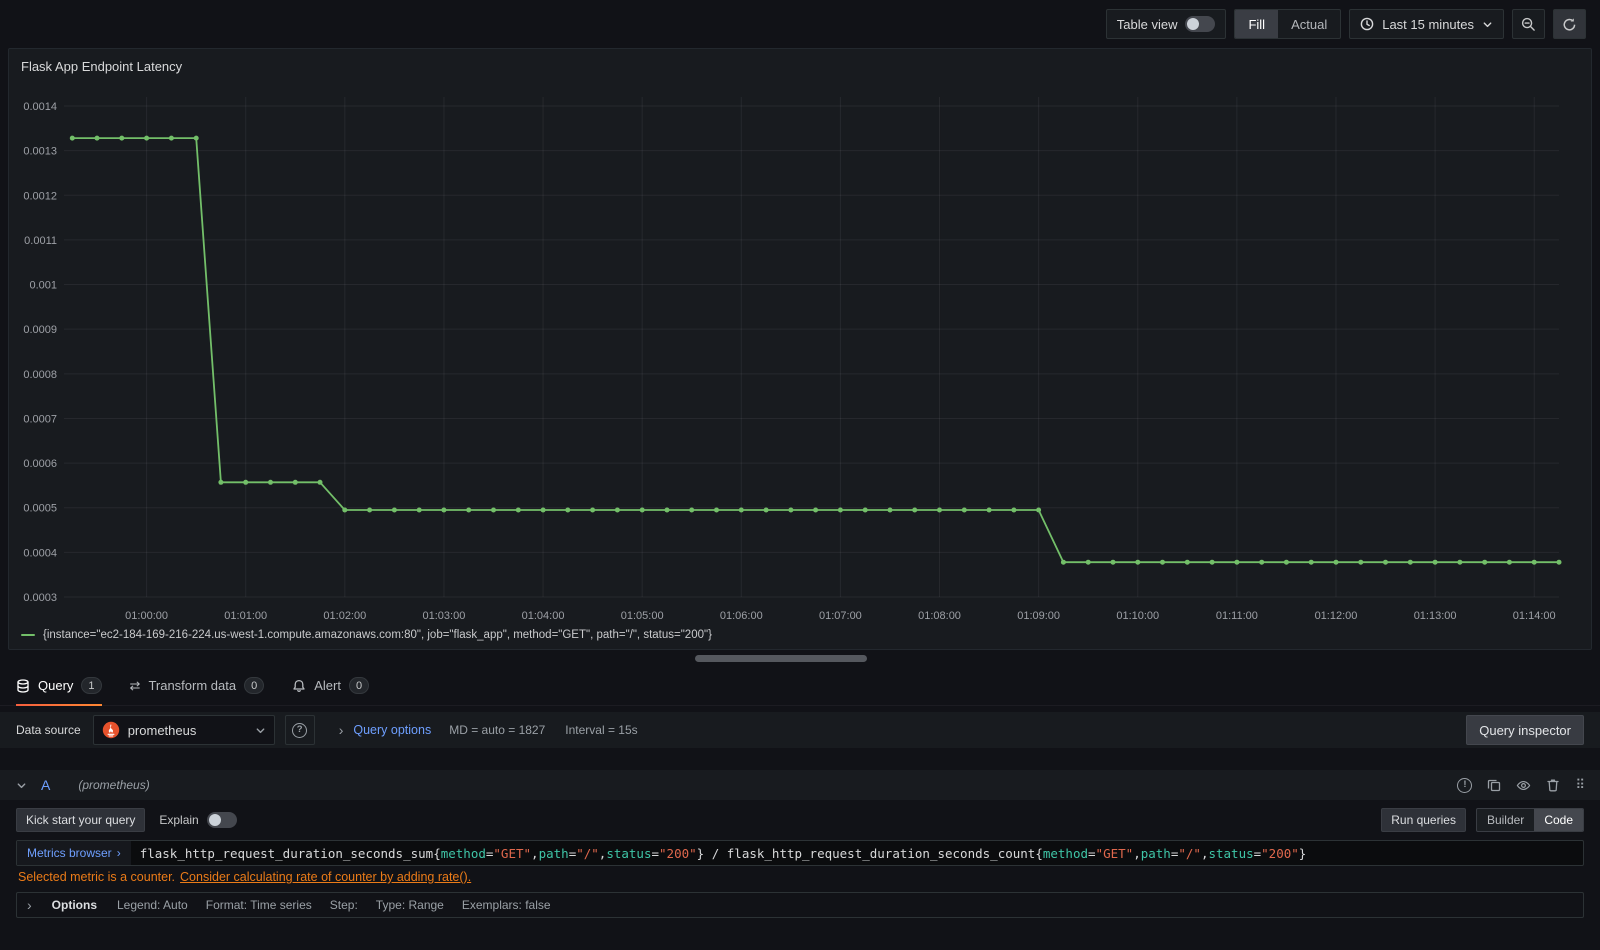 This screenshot has width=1600, height=950. Describe the element at coordinates (1257, 24) in the screenshot. I see `fill-button: Fill` at that location.